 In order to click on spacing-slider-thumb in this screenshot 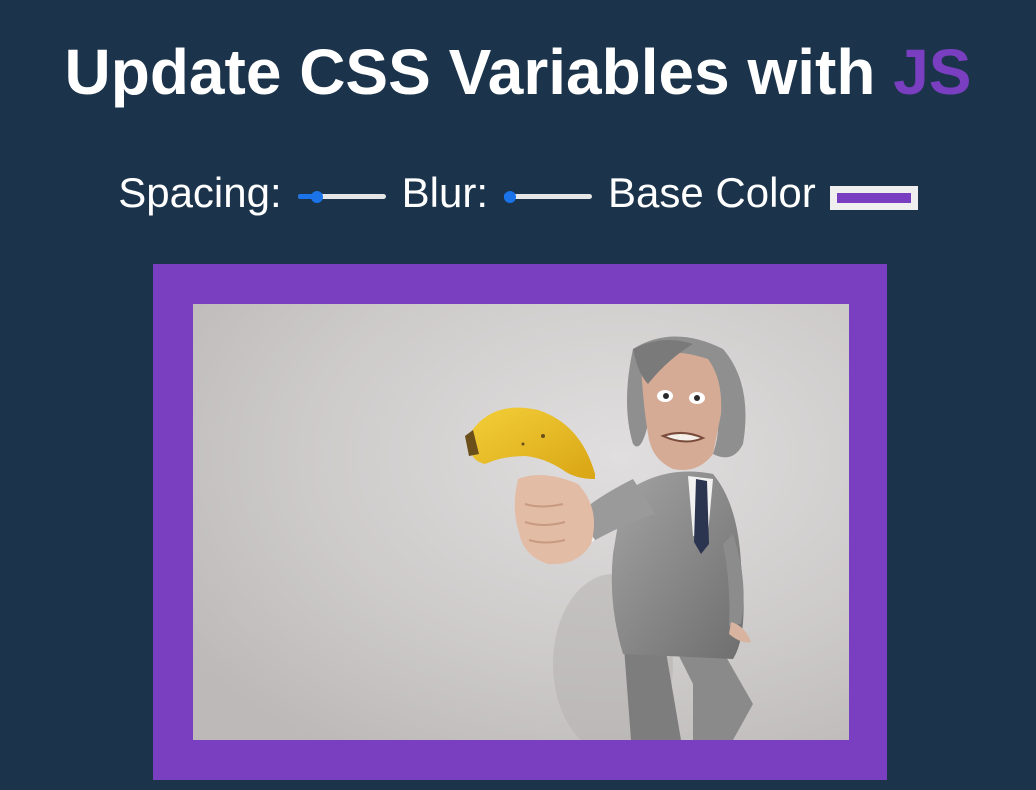, I will do `click(316, 197)`.